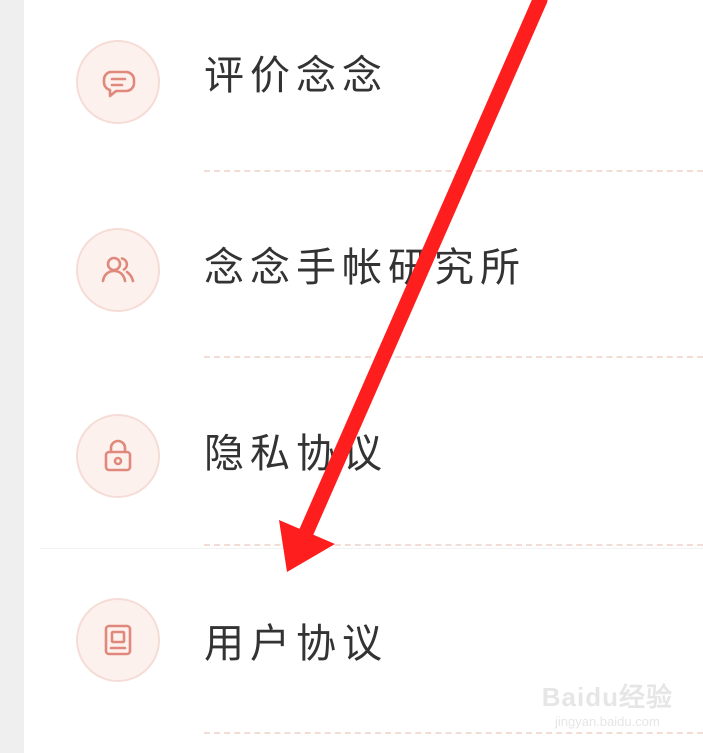 This screenshot has width=703, height=753. I want to click on menu-item-label: 评价念念, so click(296, 76).